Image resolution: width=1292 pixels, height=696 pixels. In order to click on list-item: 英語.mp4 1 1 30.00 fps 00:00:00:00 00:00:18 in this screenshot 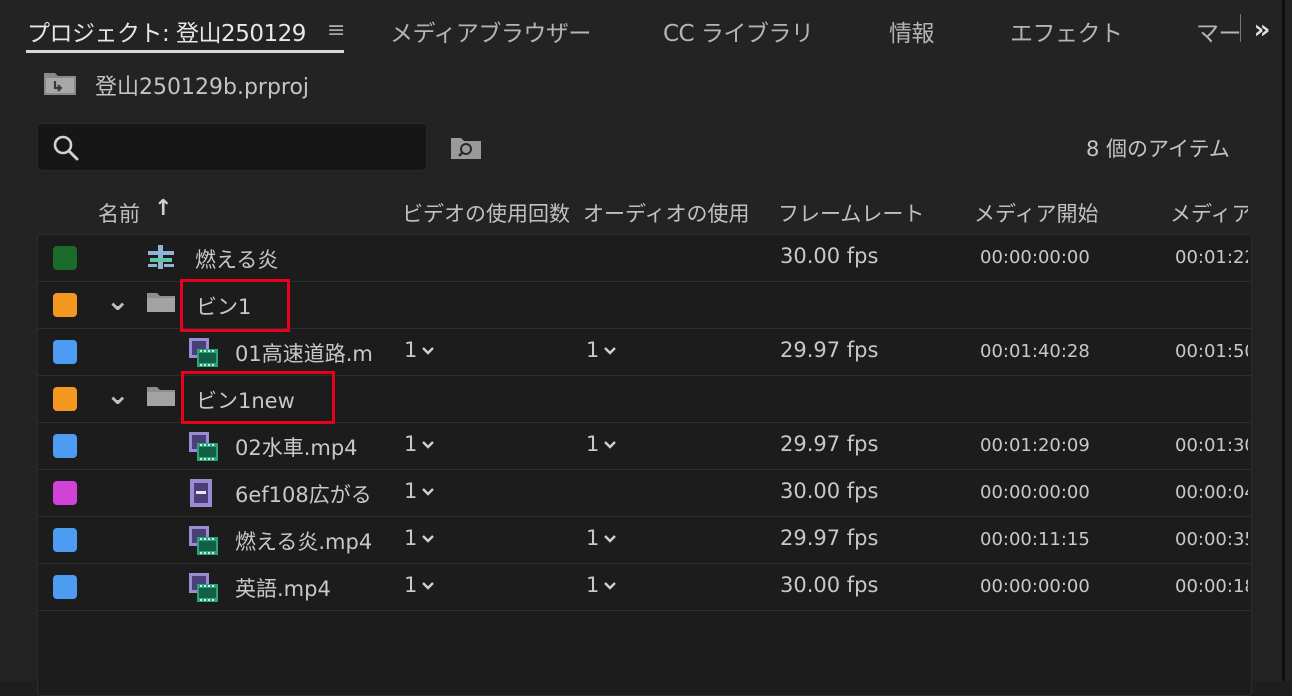, I will do `click(644, 587)`.